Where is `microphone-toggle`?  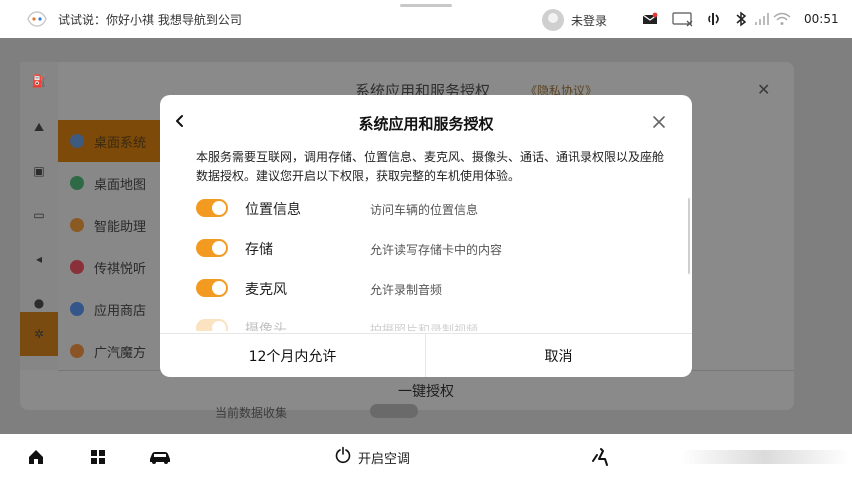 microphone-toggle is located at coordinates (212, 288).